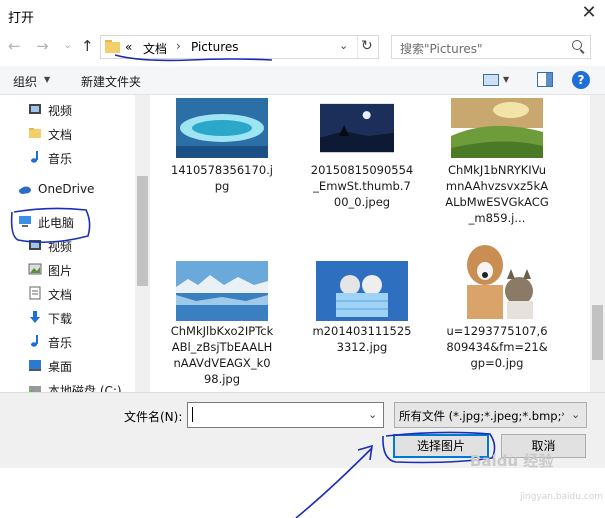 Image resolution: width=605 pixels, height=518 pixels. I want to click on watermark-logo: Baidu 经验, so click(512, 461).